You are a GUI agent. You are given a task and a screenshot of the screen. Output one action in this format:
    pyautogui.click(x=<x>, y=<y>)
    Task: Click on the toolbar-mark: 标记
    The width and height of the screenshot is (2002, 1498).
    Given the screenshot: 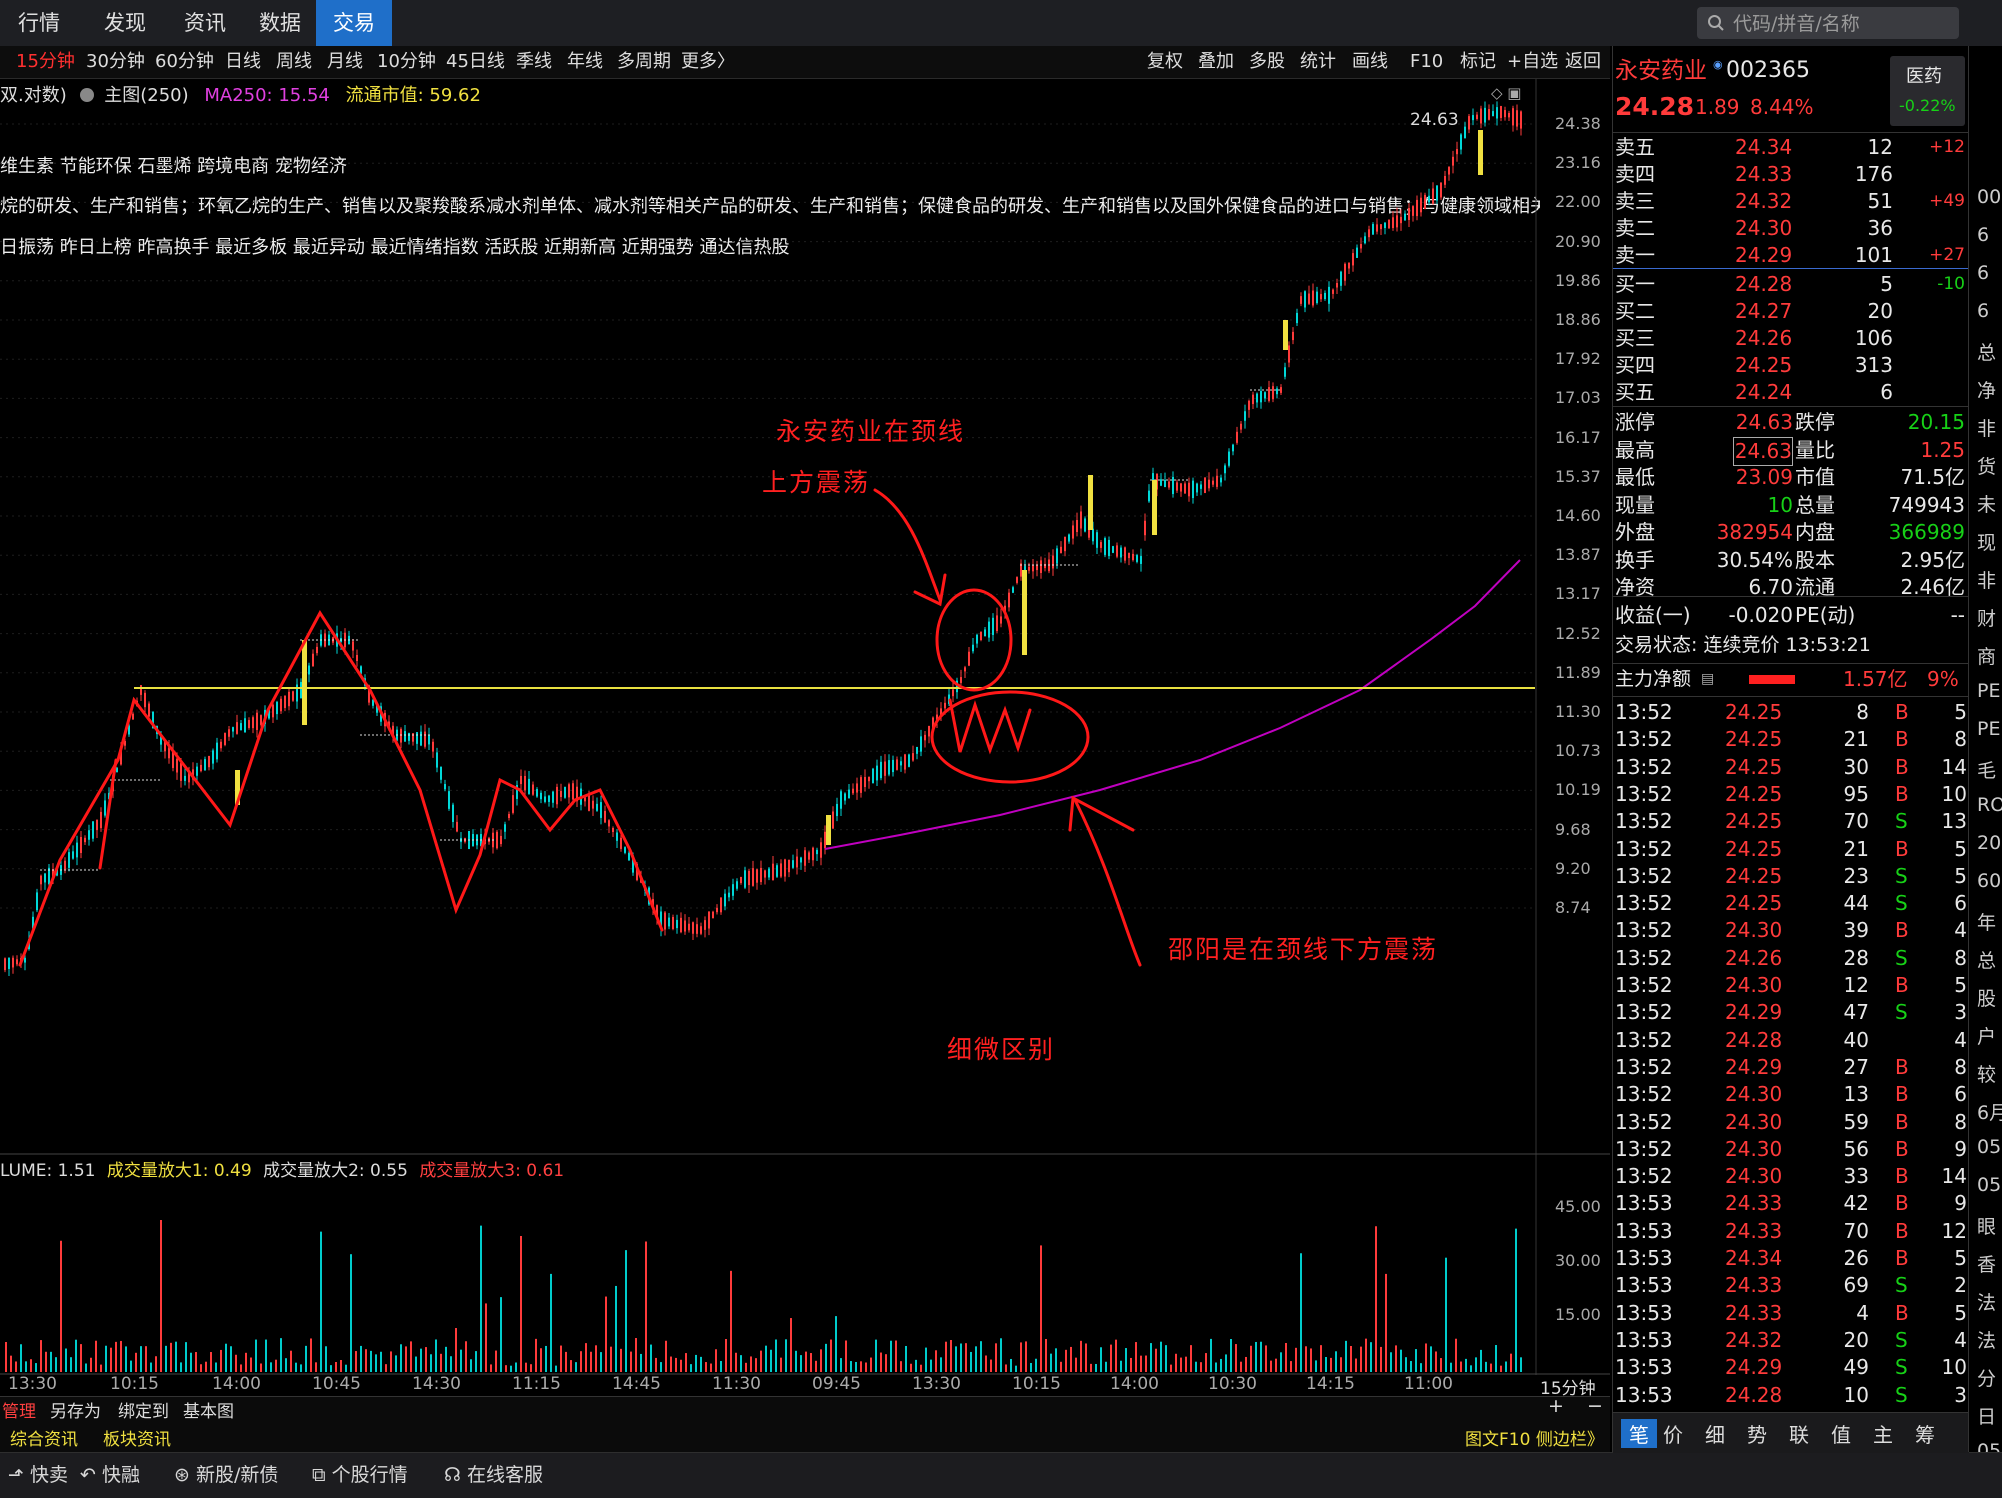 What is the action you would take?
    pyautogui.click(x=1478, y=62)
    